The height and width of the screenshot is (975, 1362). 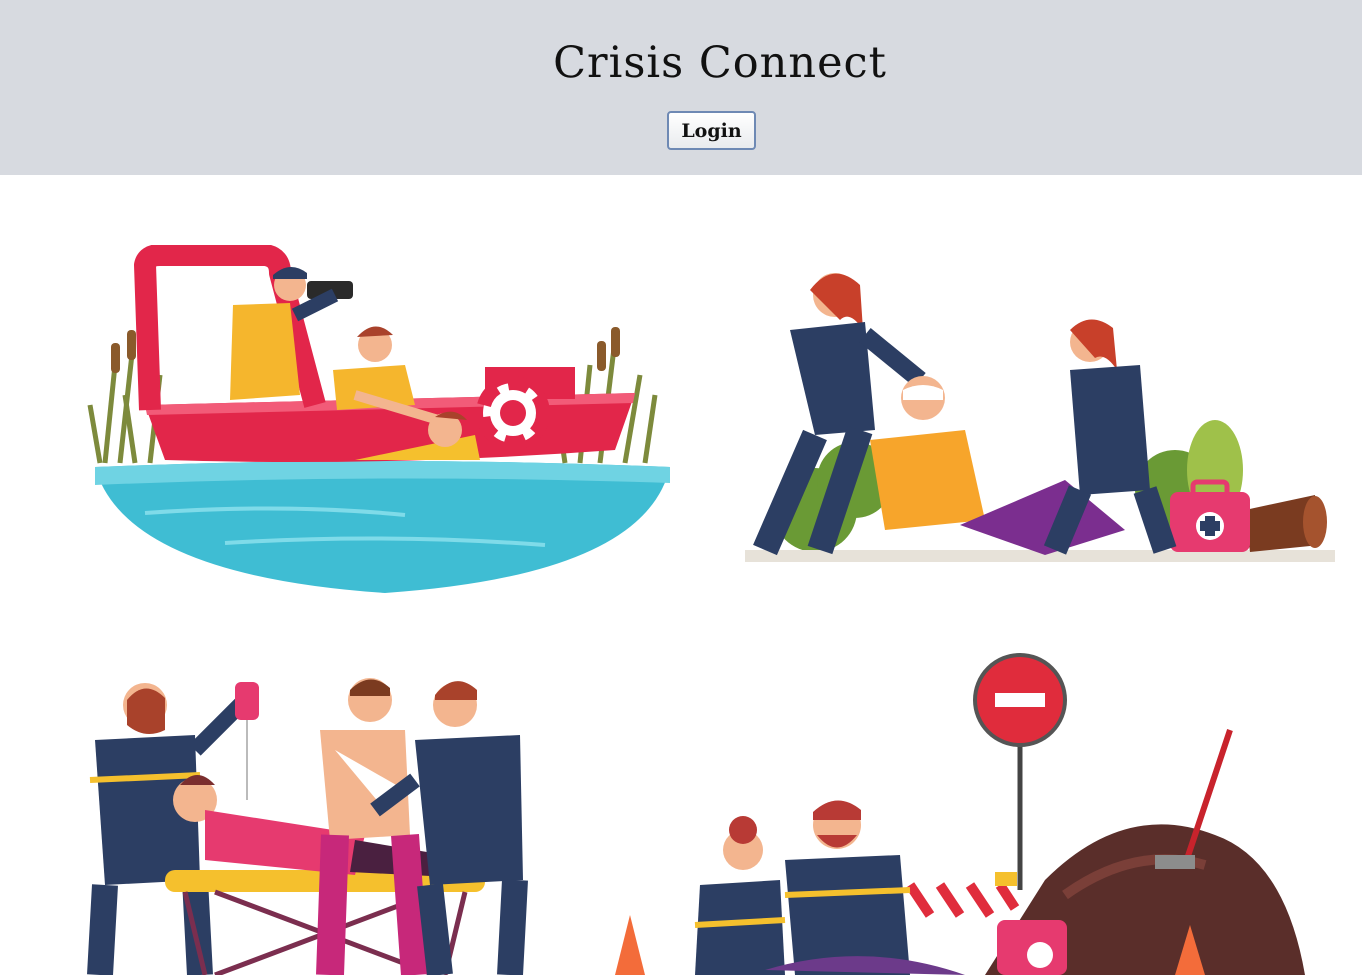 What do you see at coordinates (720, 63) in the screenshot?
I see `page-title: Crisis Connect` at bounding box center [720, 63].